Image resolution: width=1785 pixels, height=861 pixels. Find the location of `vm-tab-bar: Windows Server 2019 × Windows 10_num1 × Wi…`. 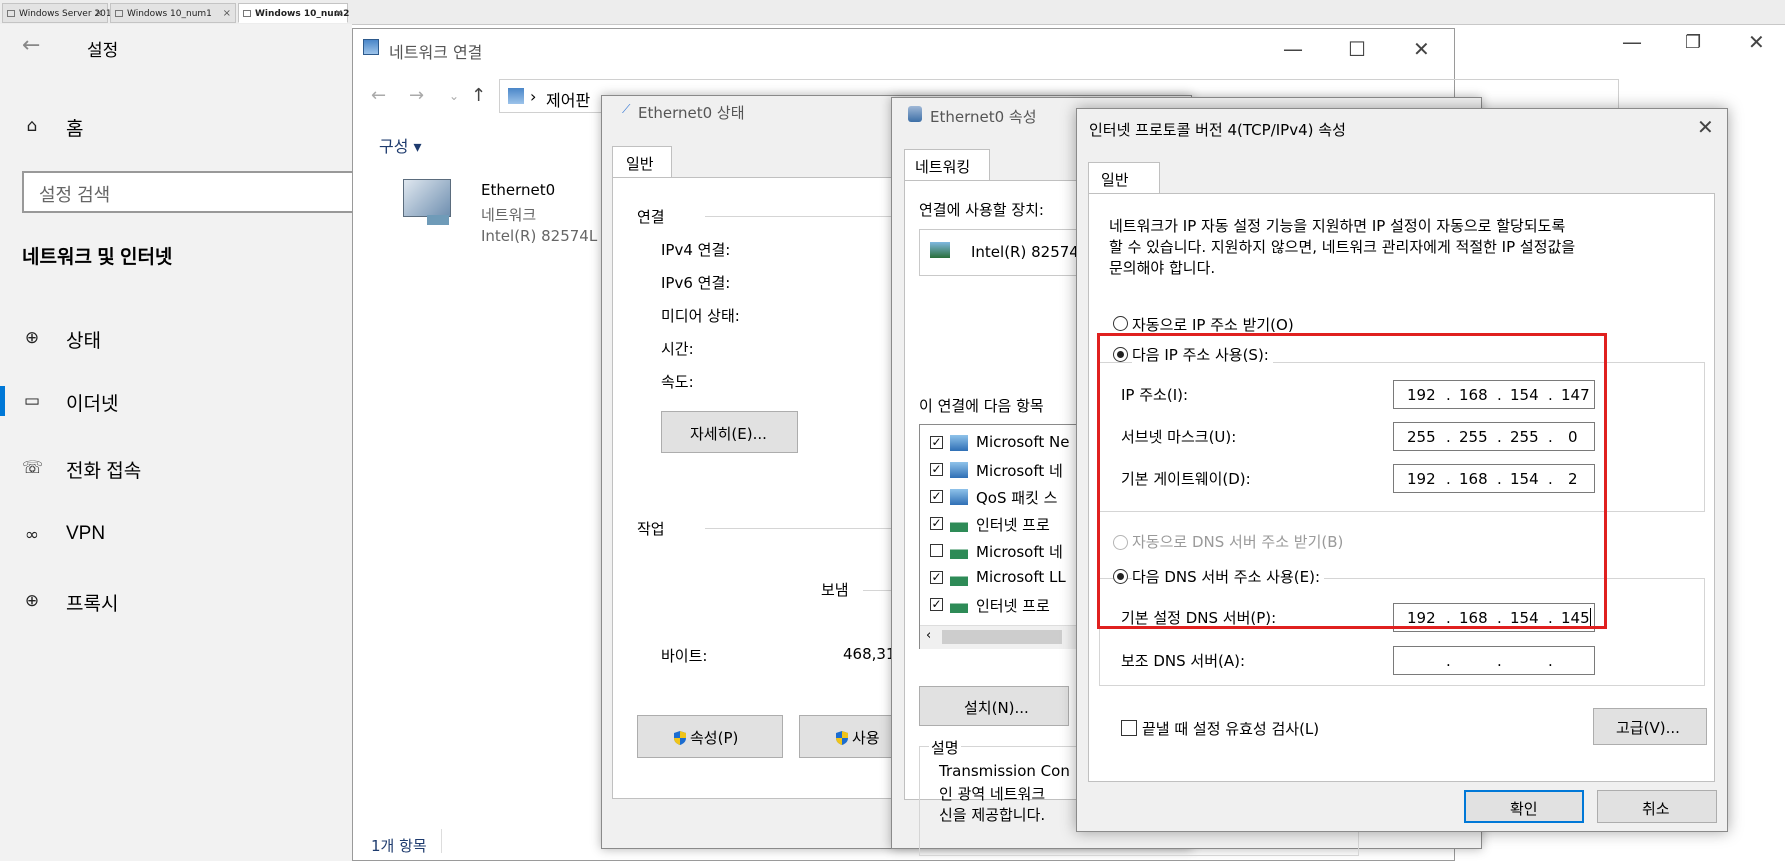

vm-tab-bar: Windows Server 2019 × Windows 10_num1 × Wi… is located at coordinates (892, 12).